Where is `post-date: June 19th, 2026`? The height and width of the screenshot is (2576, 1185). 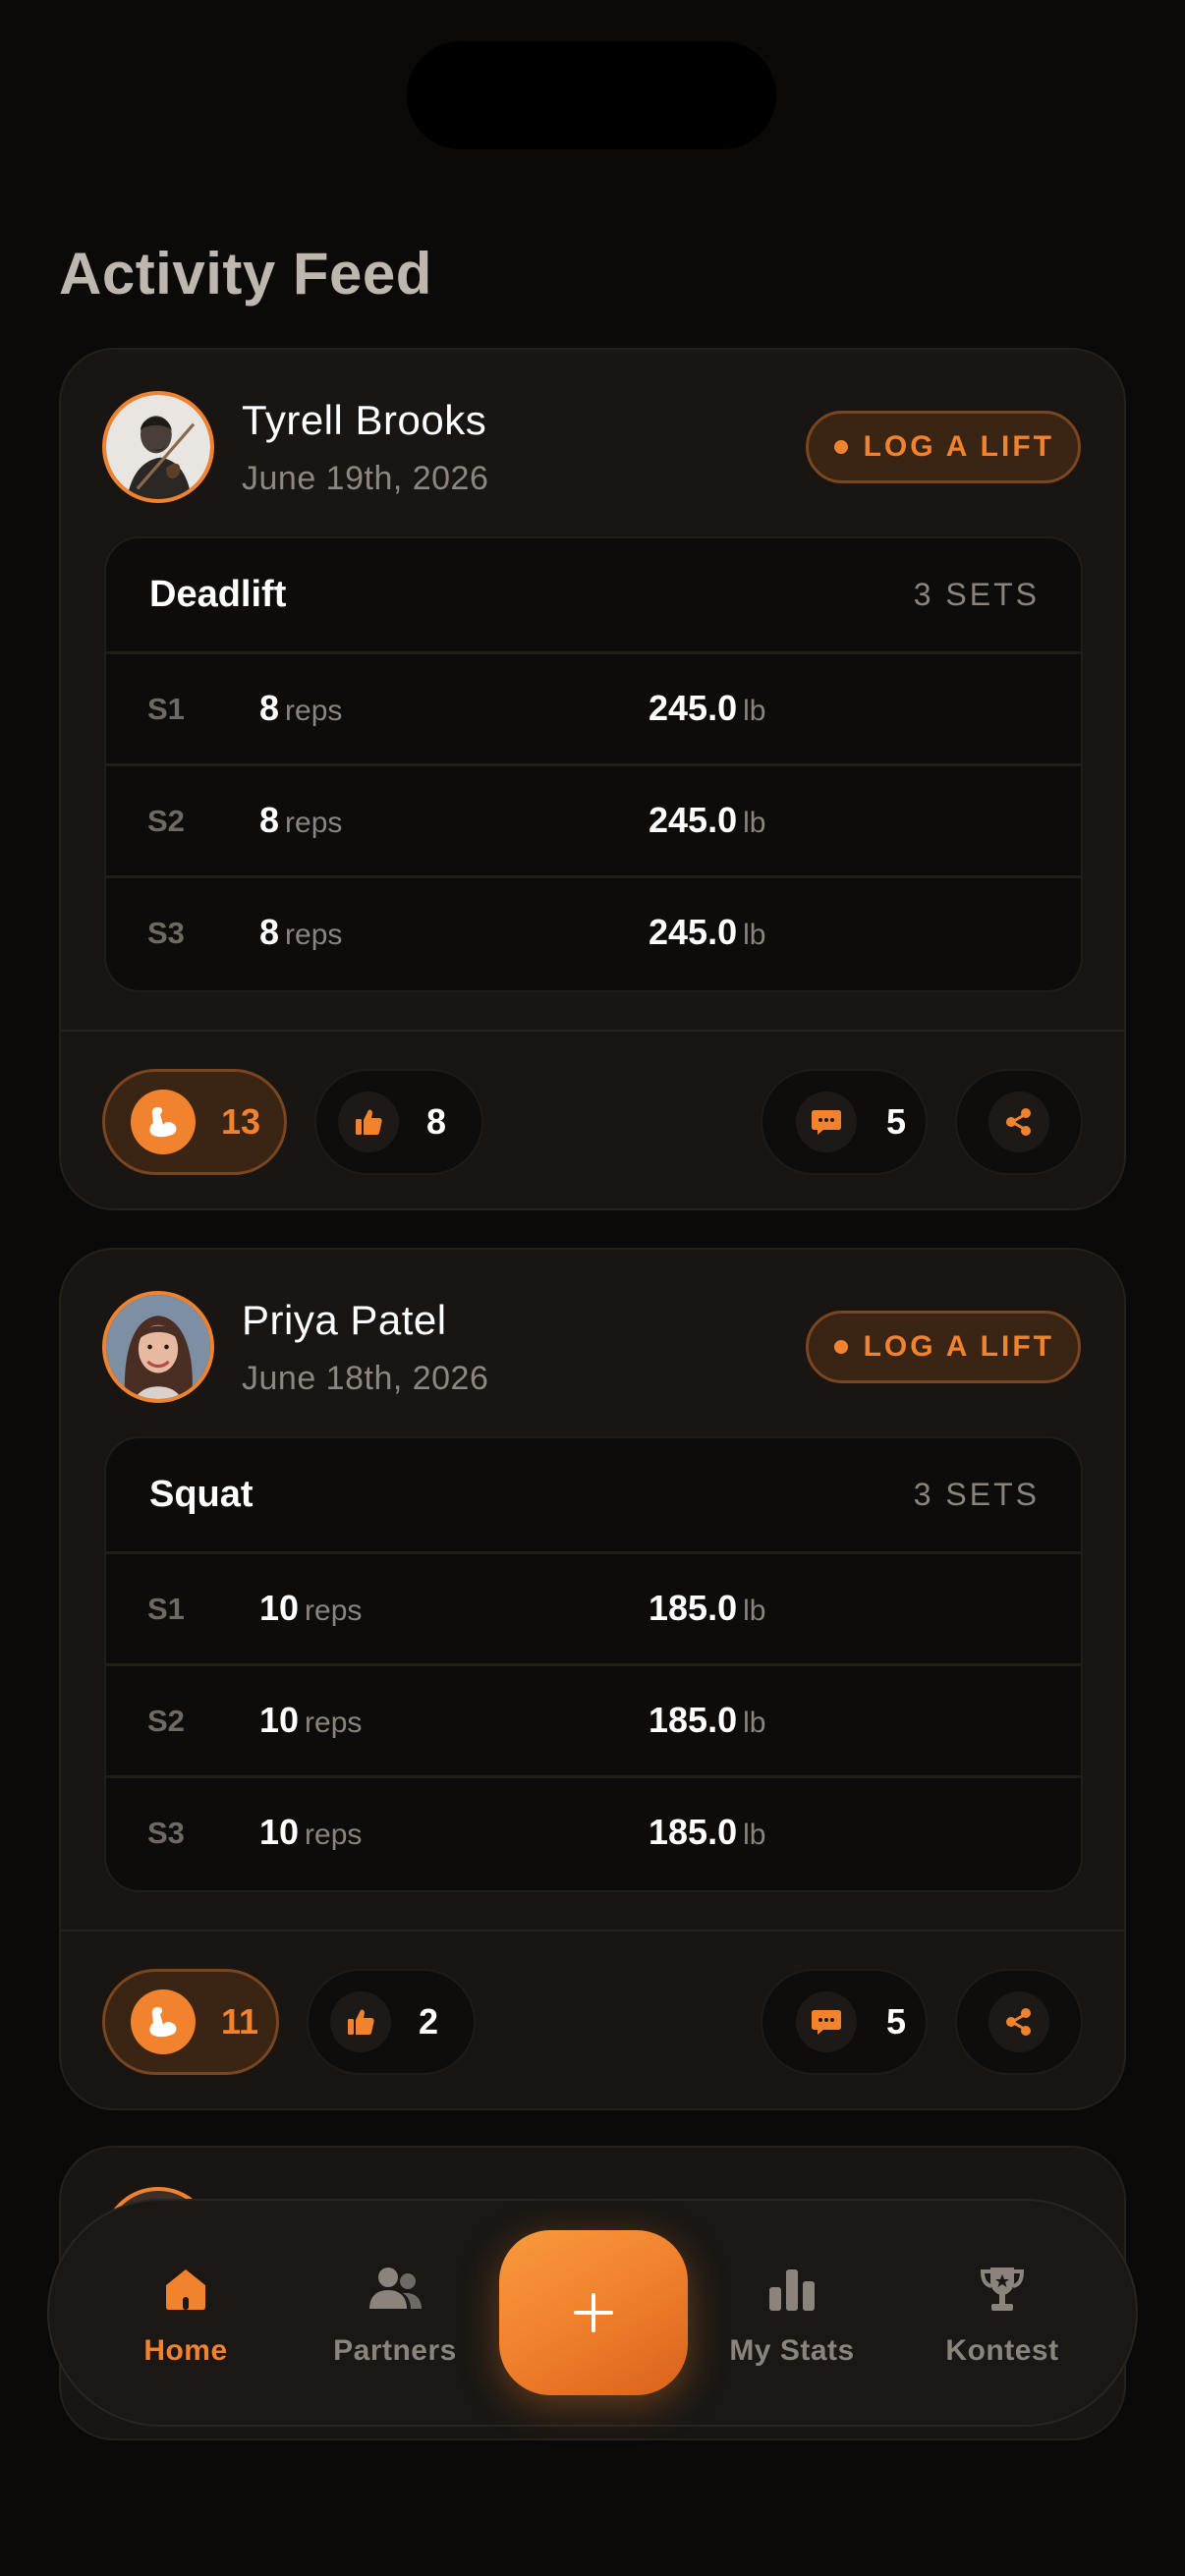
post-date: June 19th, 2026 is located at coordinates (366, 478).